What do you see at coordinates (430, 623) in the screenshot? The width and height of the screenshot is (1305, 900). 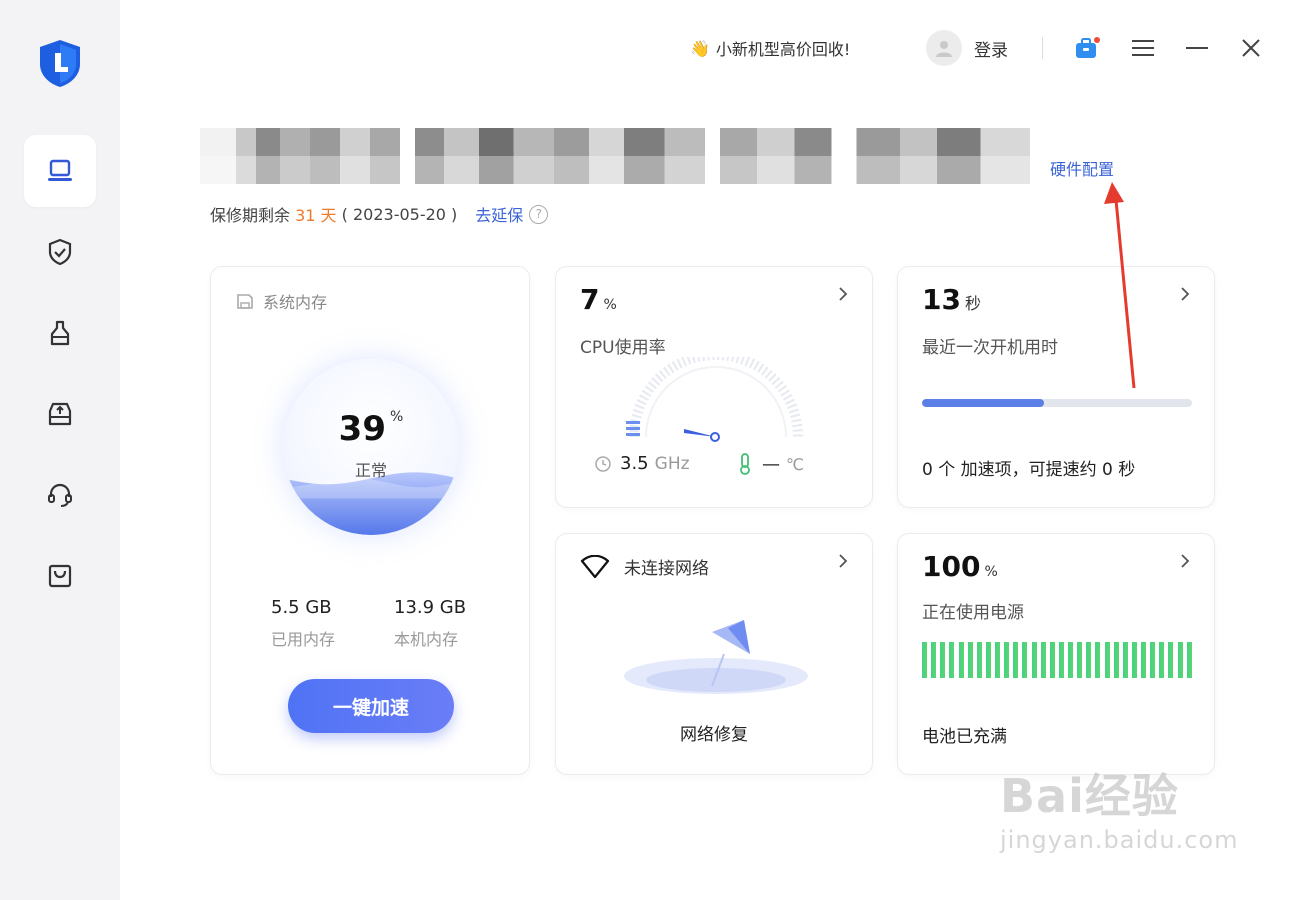 I see `total-memory: 13.9 GB 本机内存` at bounding box center [430, 623].